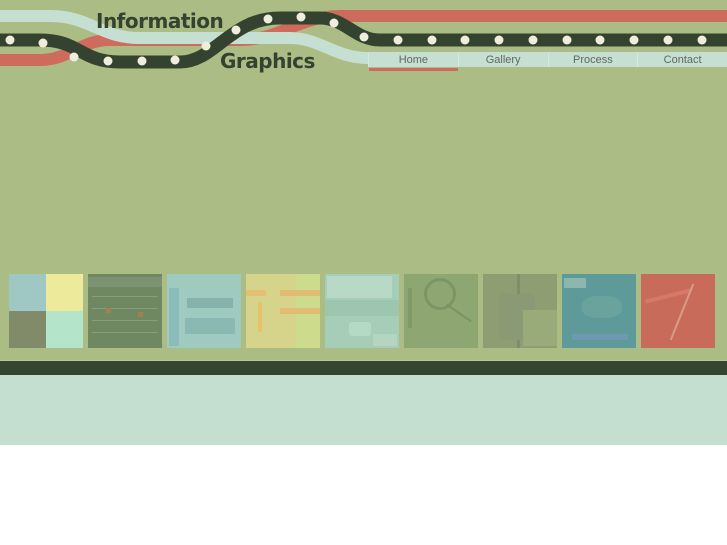  Describe the element at coordinates (46, 311) in the screenshot. I see `thumbnail-color-squares` at that location.